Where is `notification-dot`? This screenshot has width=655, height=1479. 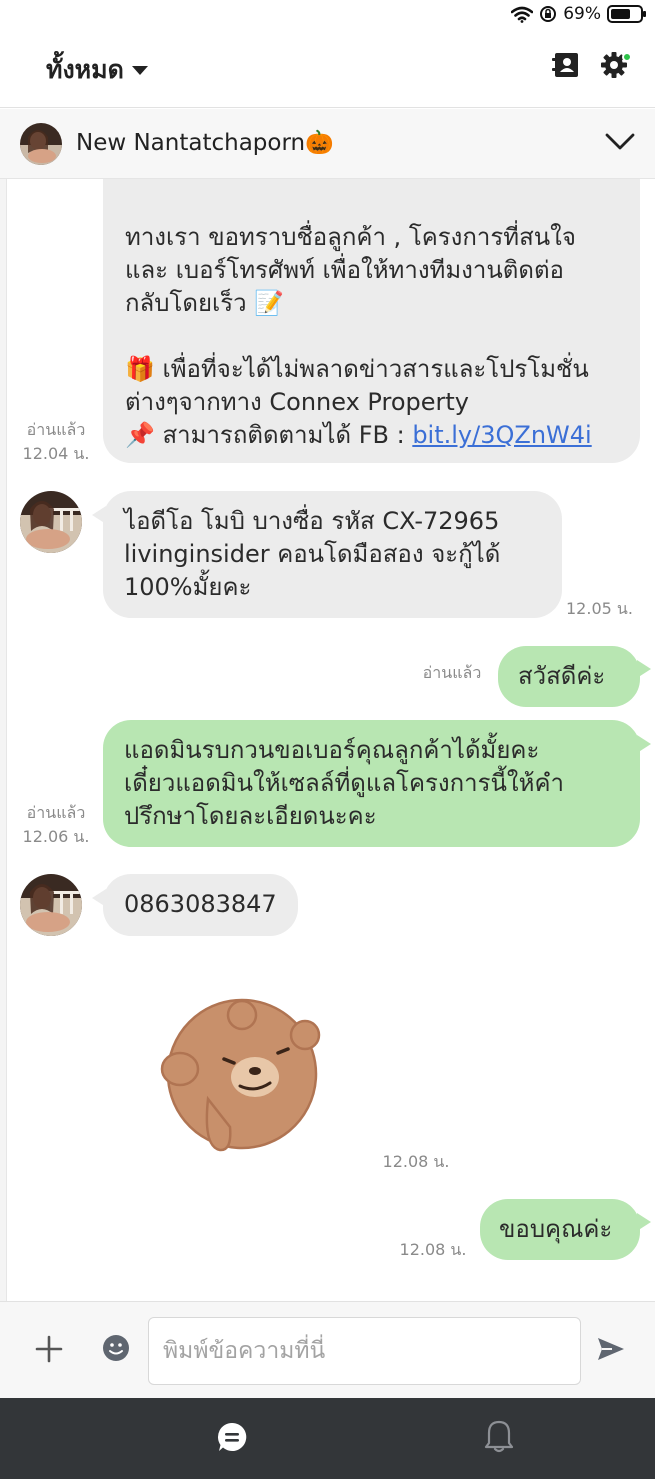
notification-dot is located at coordinates (627, 57).